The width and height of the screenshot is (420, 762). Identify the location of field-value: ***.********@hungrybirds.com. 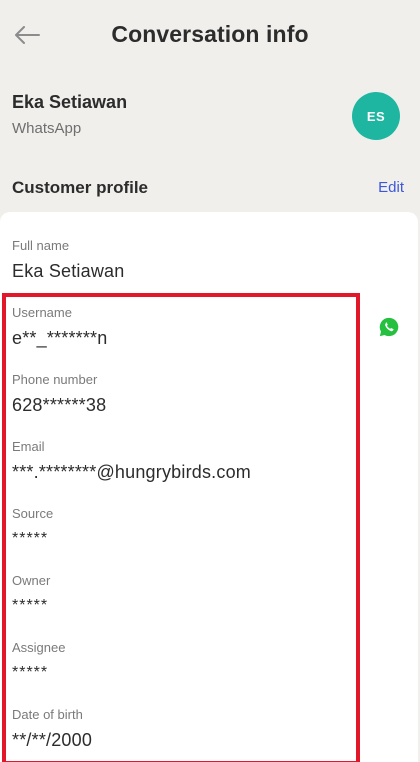
(131, 472).